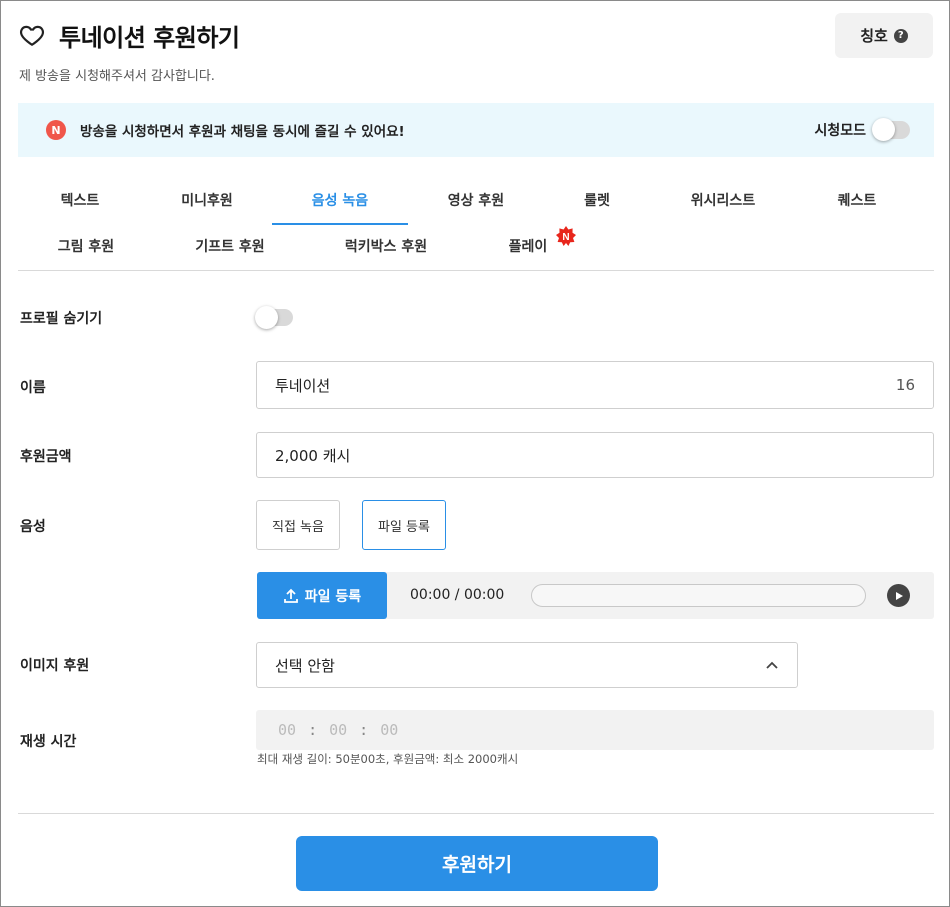 This screenshot has width=950, height=907. Describe the element at coordinates (404, 525) in the screenshot. I see `file-register-option-button: 파일 등록` at that location.